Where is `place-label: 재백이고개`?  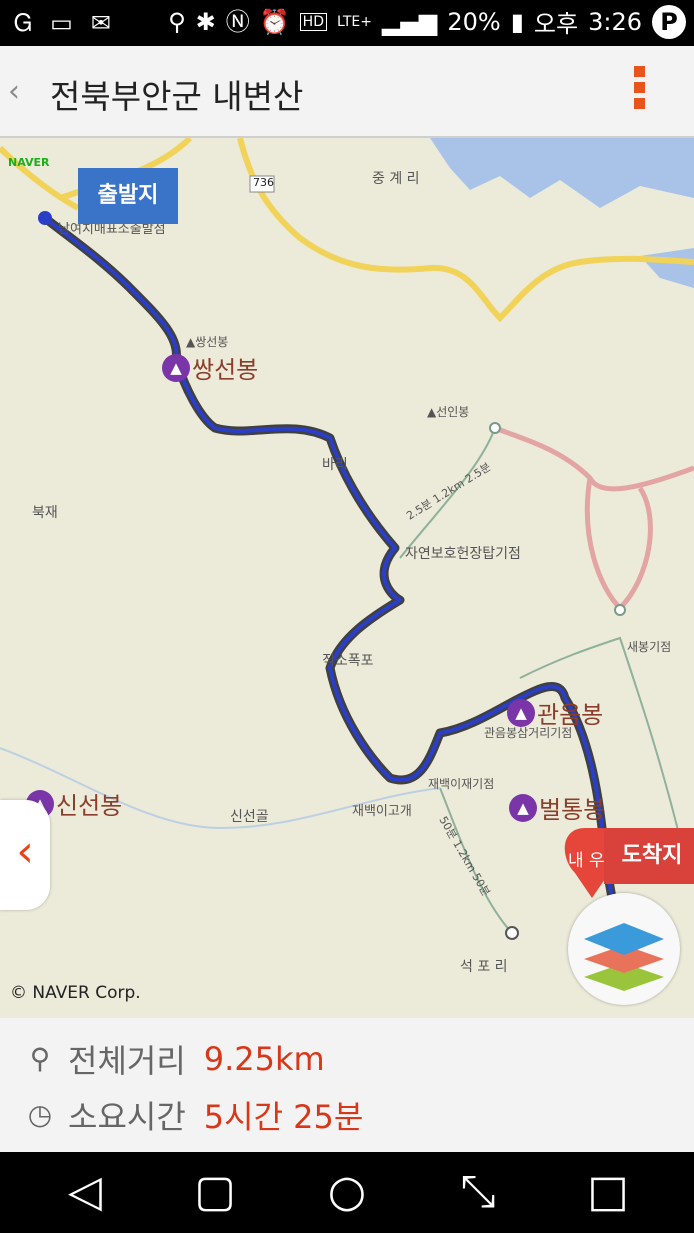
place-label: 재백이고개 is located at coordinates (382, 811).